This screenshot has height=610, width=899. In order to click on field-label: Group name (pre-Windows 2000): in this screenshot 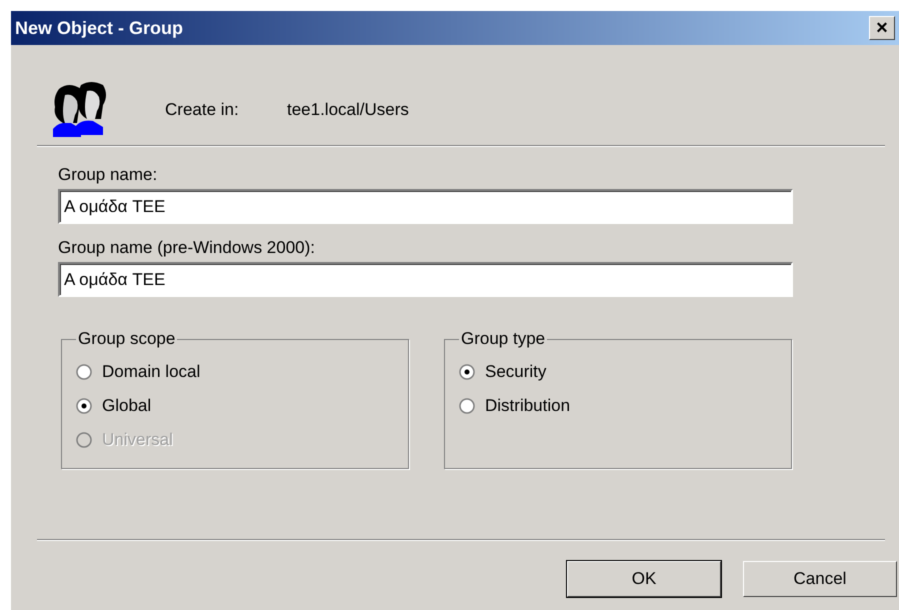, I will do `click(187, 248)`.